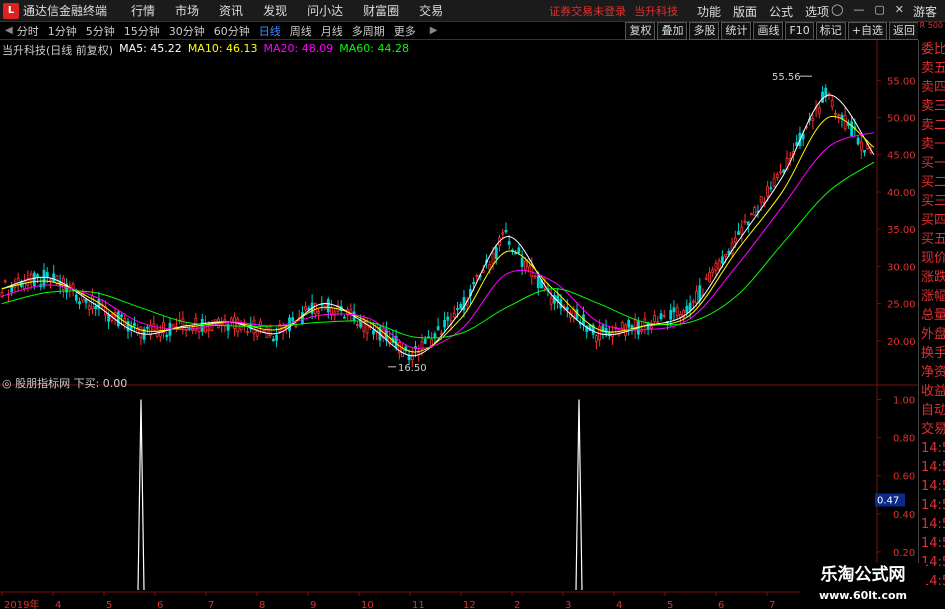 This screenshot has width=945, height=609. What do you see at coordinates (925, 11) in the screenshot?
I see `guest-label: 游客` at bounding box center [925, 11].